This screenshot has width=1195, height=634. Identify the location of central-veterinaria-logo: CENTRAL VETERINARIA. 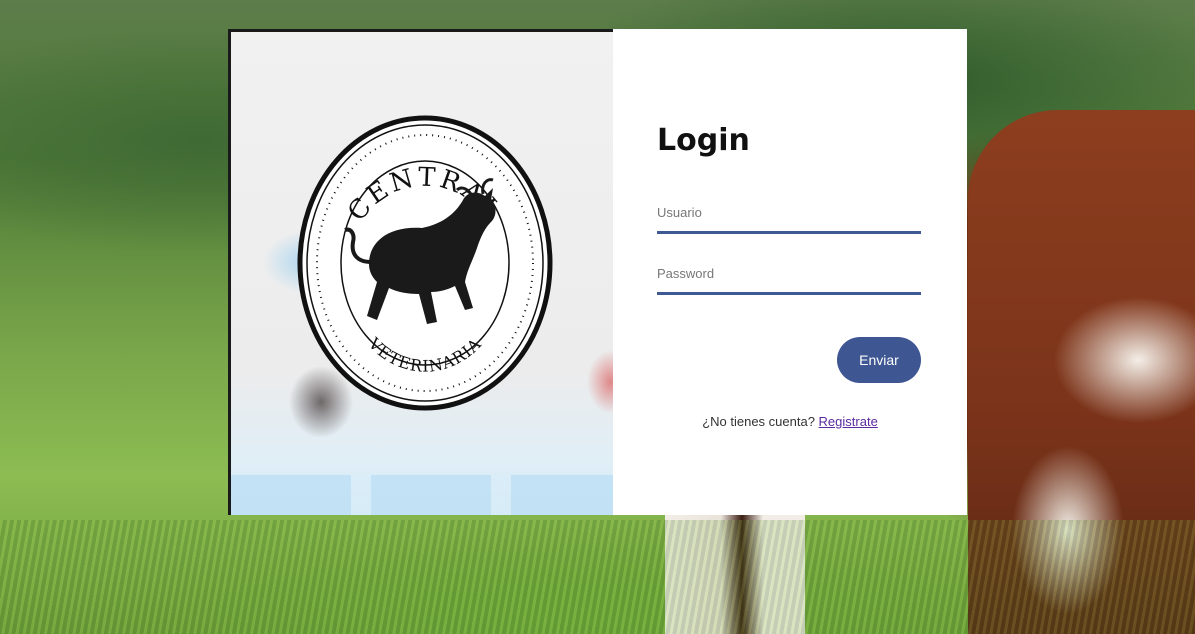
(425, 263).